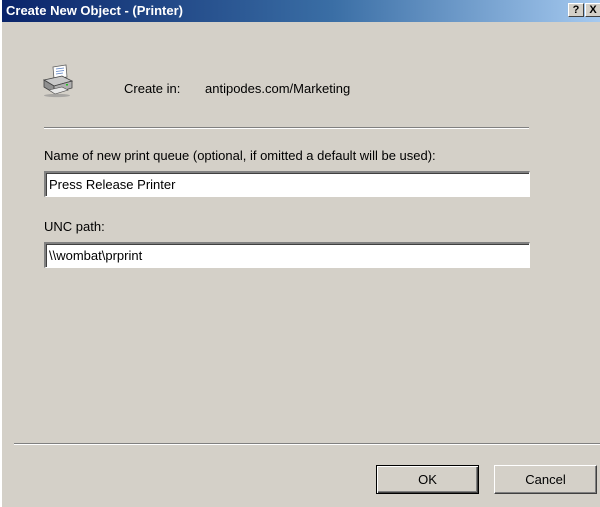 This screenshot has height=507, width=600. Describe the element at coordinates (576, 10) in the screenshot. I see `help-button: ?` at that location.